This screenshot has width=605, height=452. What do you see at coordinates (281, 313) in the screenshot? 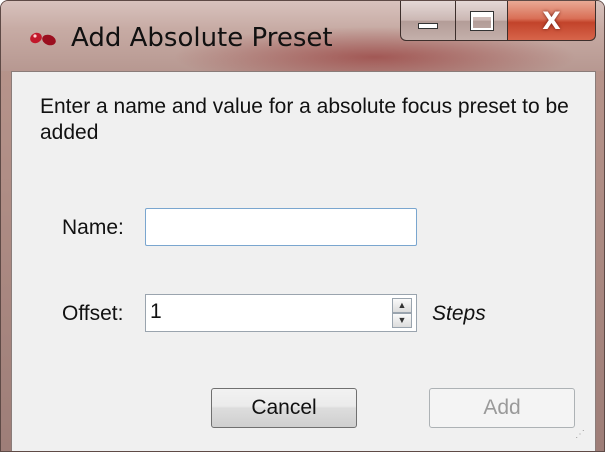
I see `offset-numeric-input: 1 ▲ ▼` at bounding box center [281, 313].